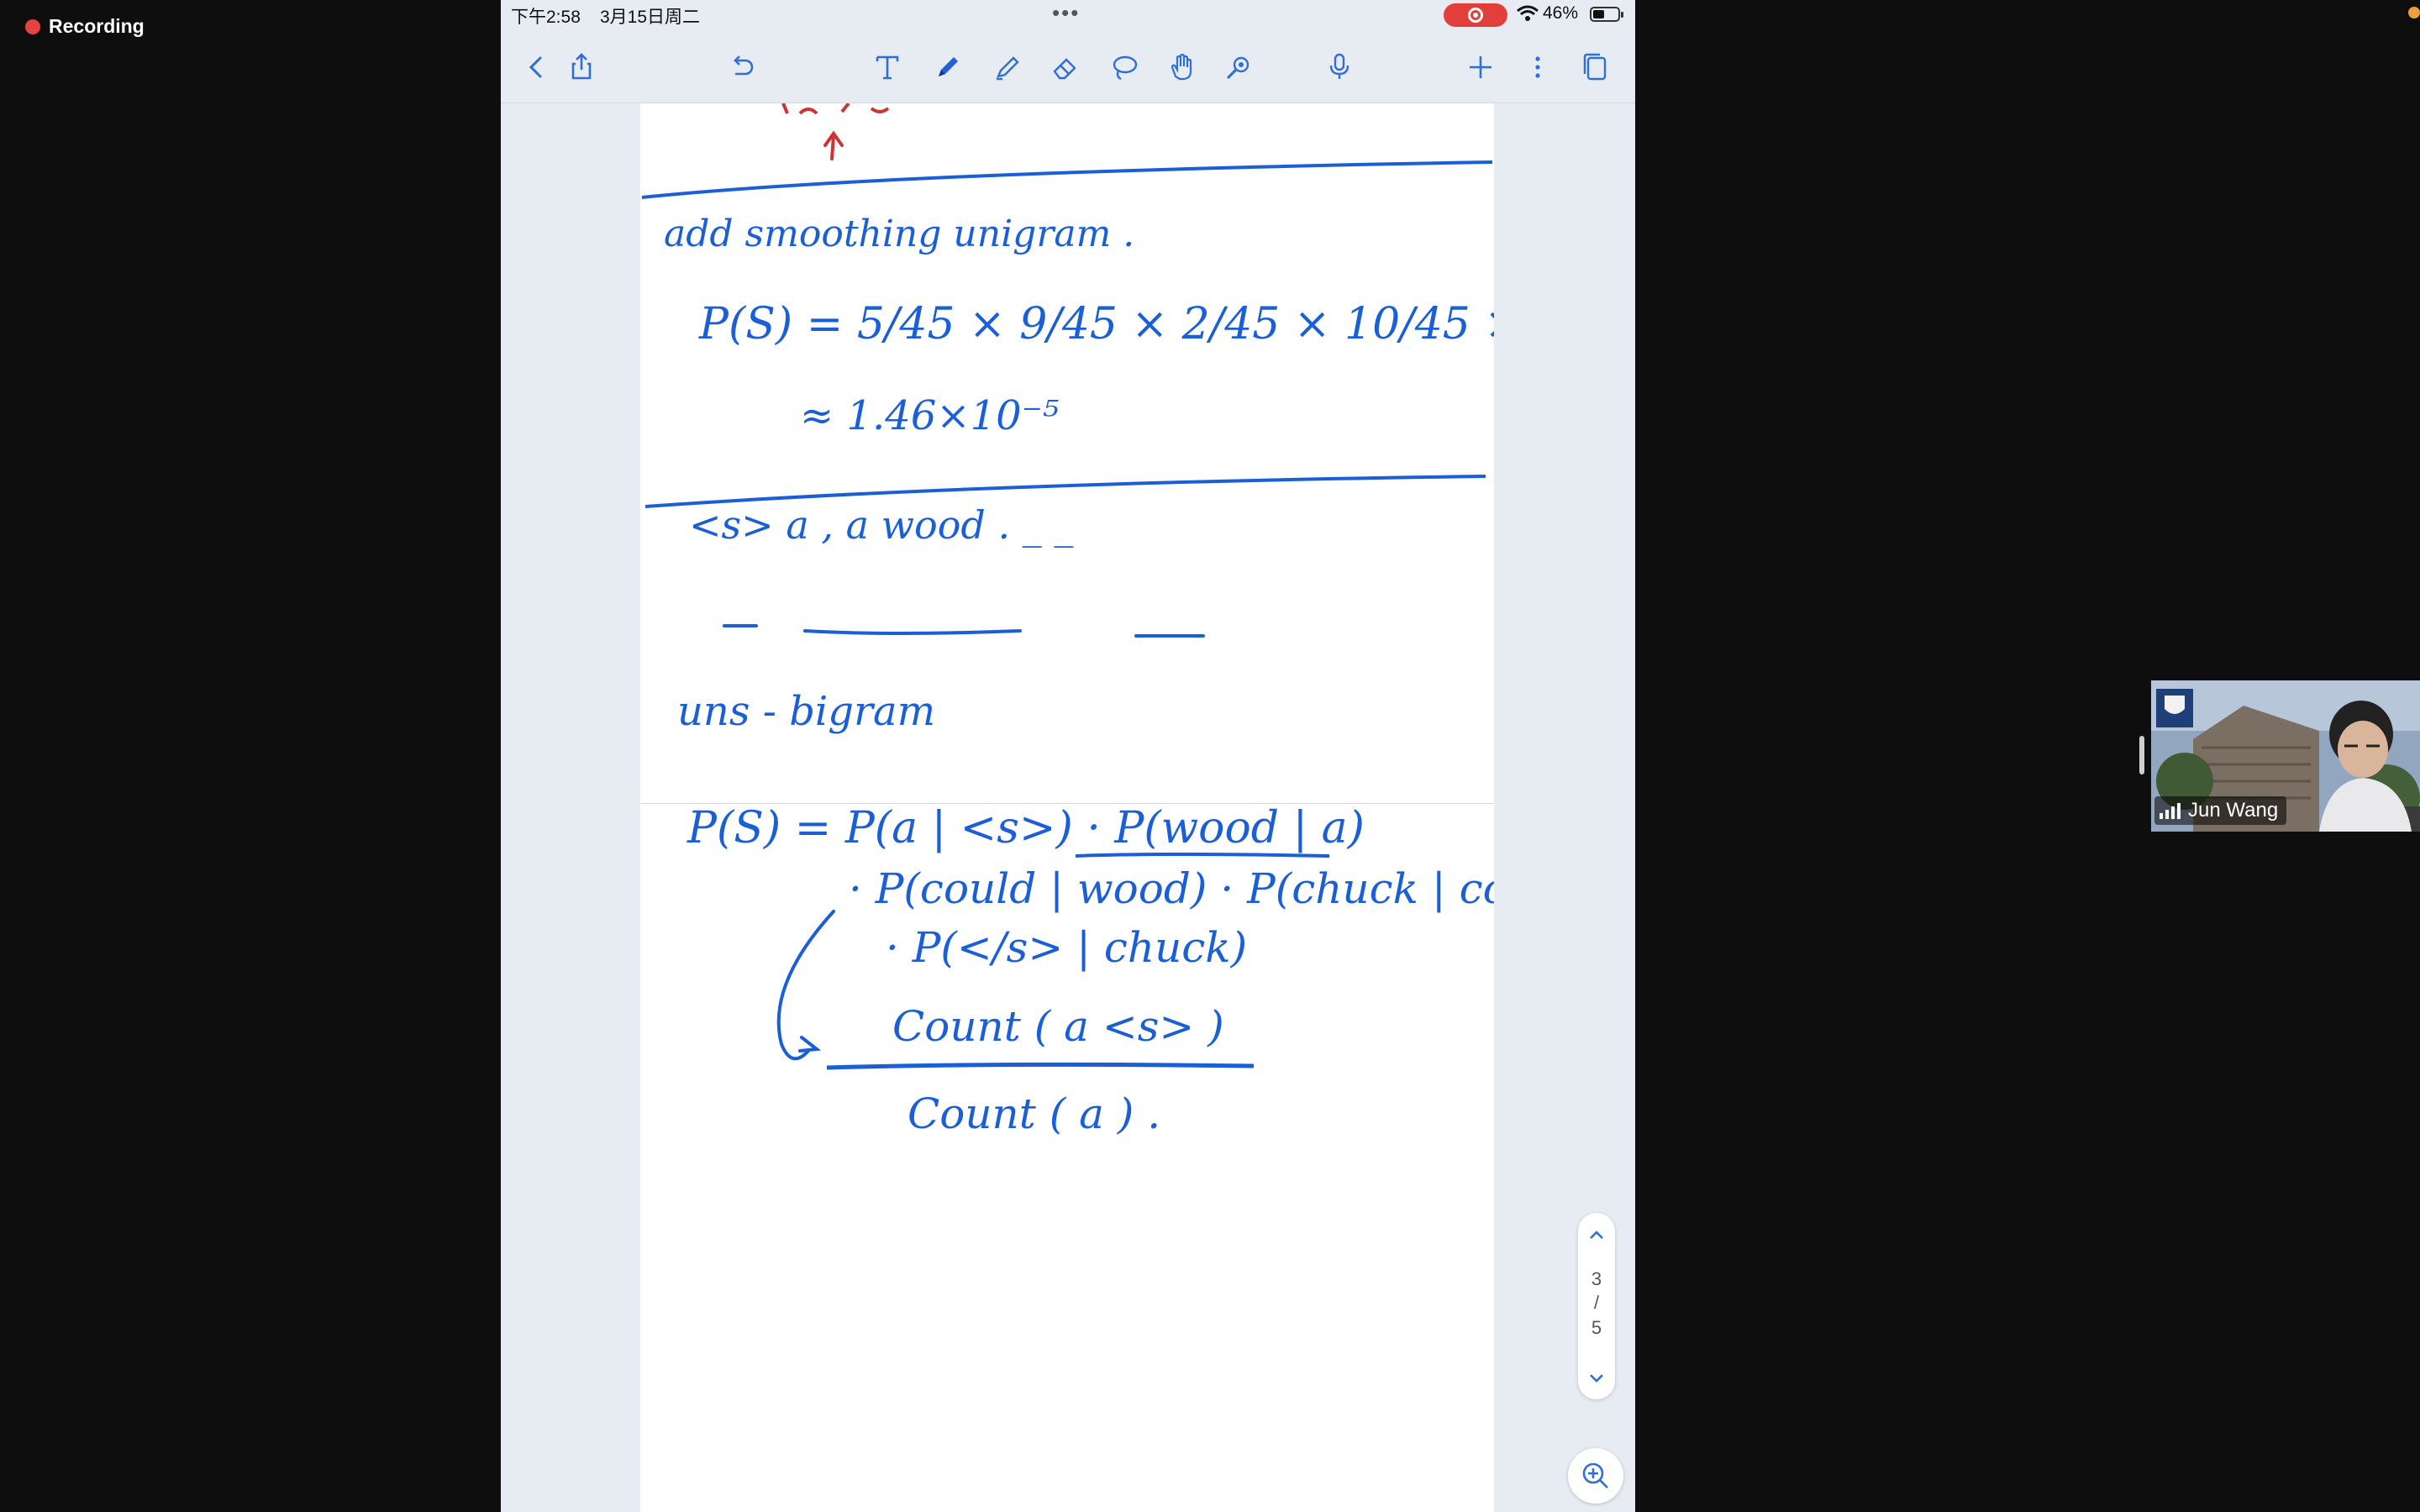  I want to click on note-equation-unigram: P(S) = 5/45 × 9/45 × 2/45 × 10/45 × 3/45, so click(1096, 324).